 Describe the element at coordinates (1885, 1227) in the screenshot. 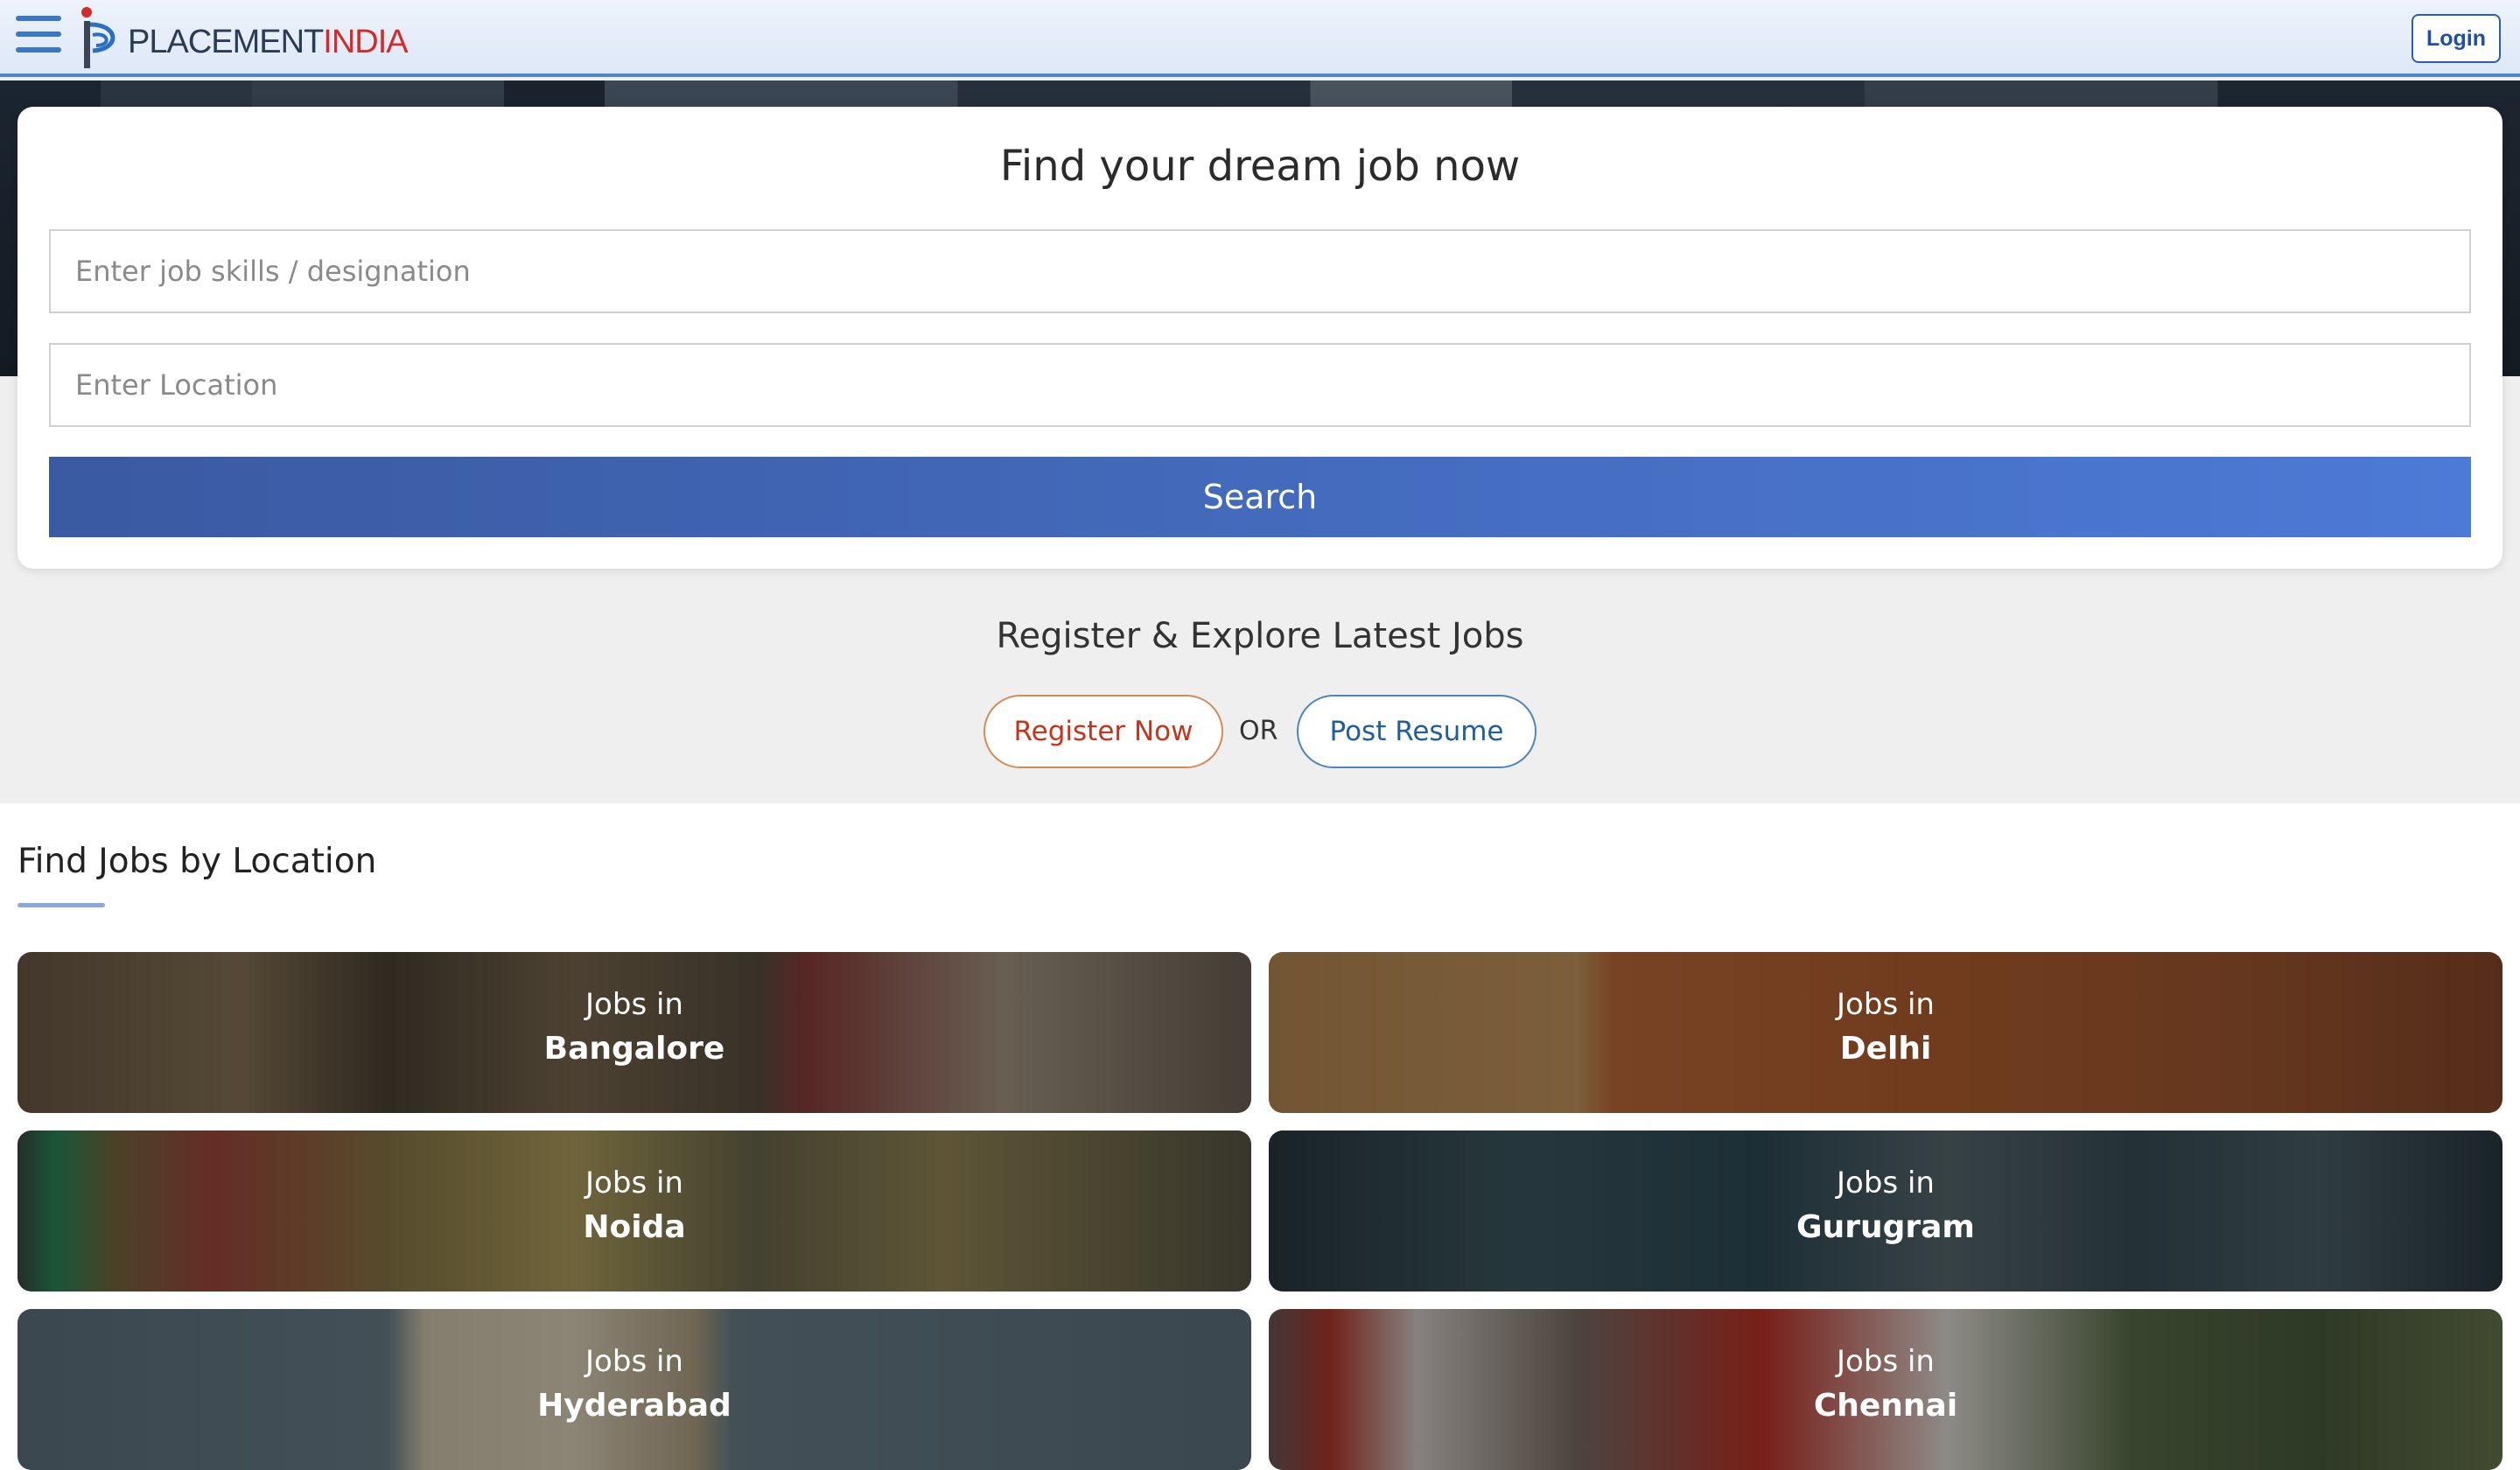

I see `tile-city-name: Gurugram` at that location.